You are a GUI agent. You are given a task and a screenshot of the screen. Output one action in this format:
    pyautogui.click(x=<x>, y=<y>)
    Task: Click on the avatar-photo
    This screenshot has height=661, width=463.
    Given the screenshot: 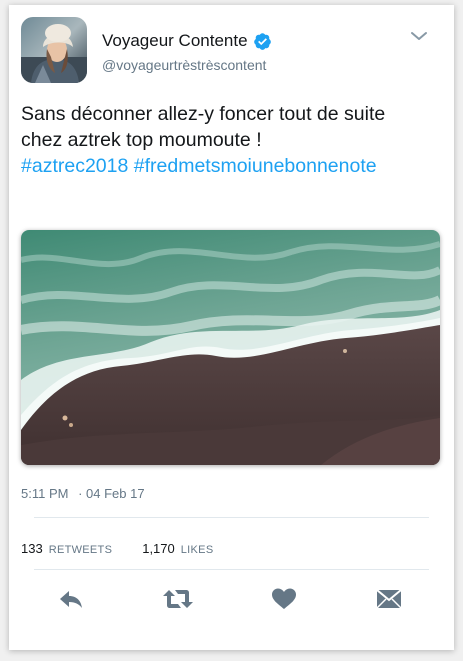 What is the action you would take?
    pyautogui.click(x=54, y=50)
    